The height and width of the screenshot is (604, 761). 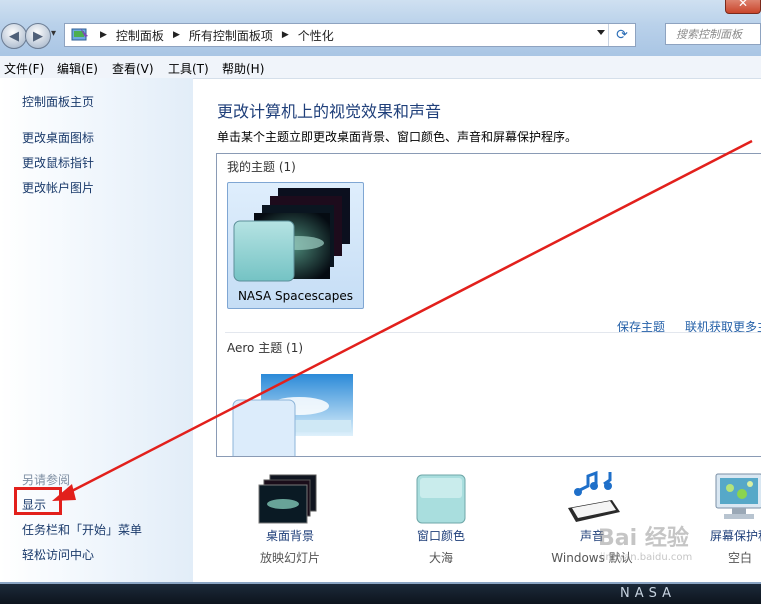 What do you see at coordinates (380, 67) in the screenshot?
I see `menu-bar: 文件(F) 编辑(E) 查看(V) 工具(T) 帮助(H)` at bounding box center [380, 67].